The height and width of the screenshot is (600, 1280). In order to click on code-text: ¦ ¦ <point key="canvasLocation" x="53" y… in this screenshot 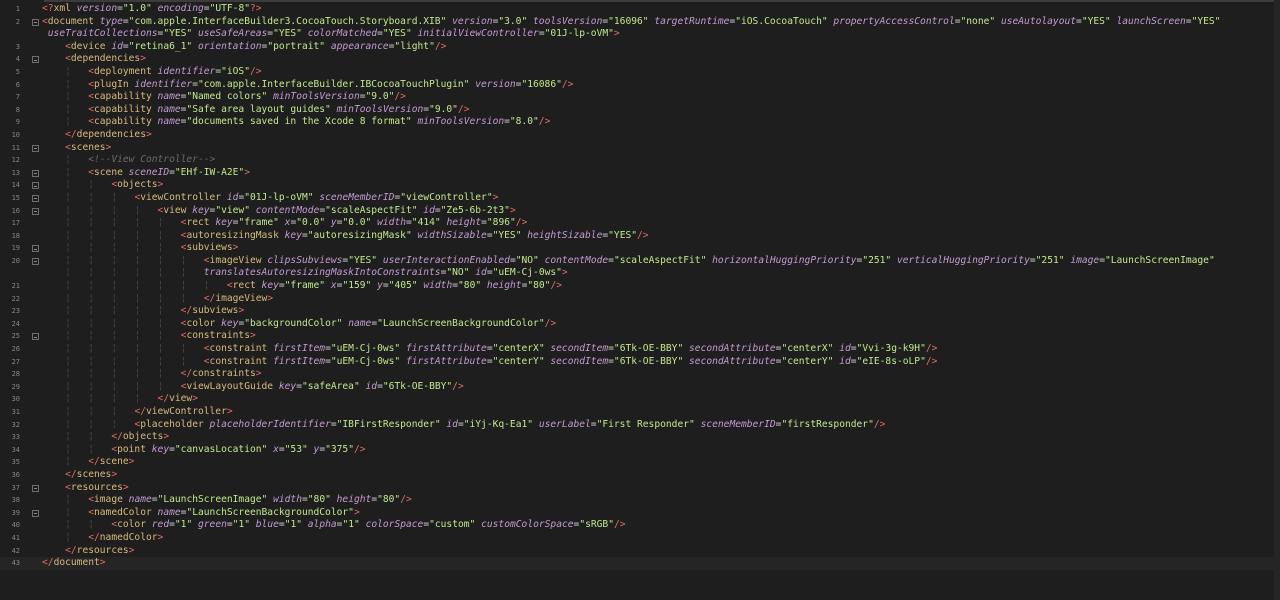, I will do `click(215, 449)`.